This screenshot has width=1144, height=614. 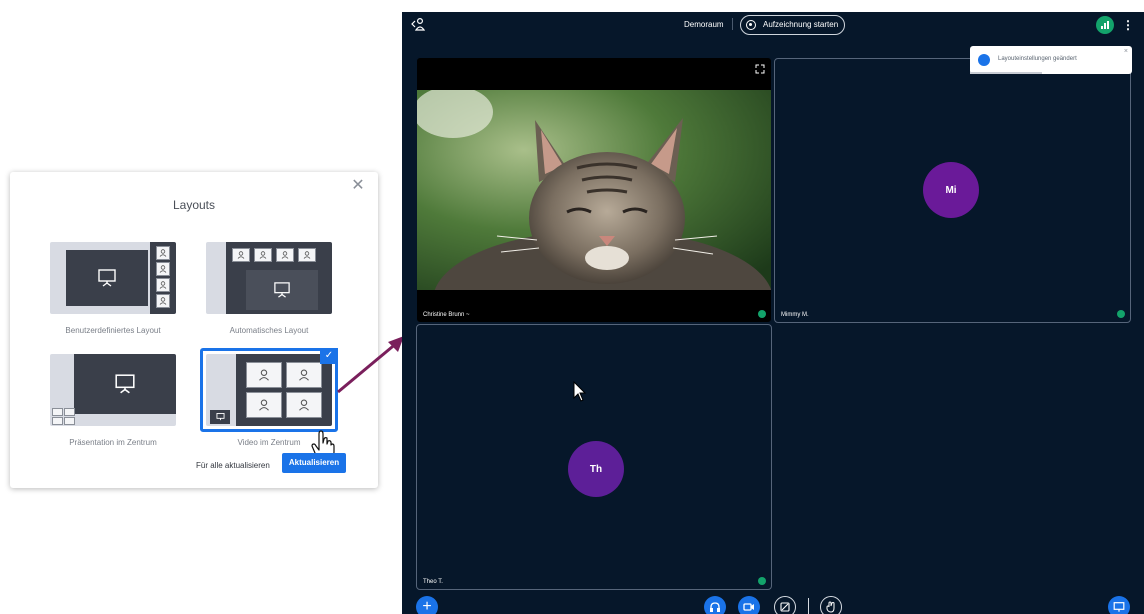 I want to click on connection-status-icon, so click(x=1105, y=25).